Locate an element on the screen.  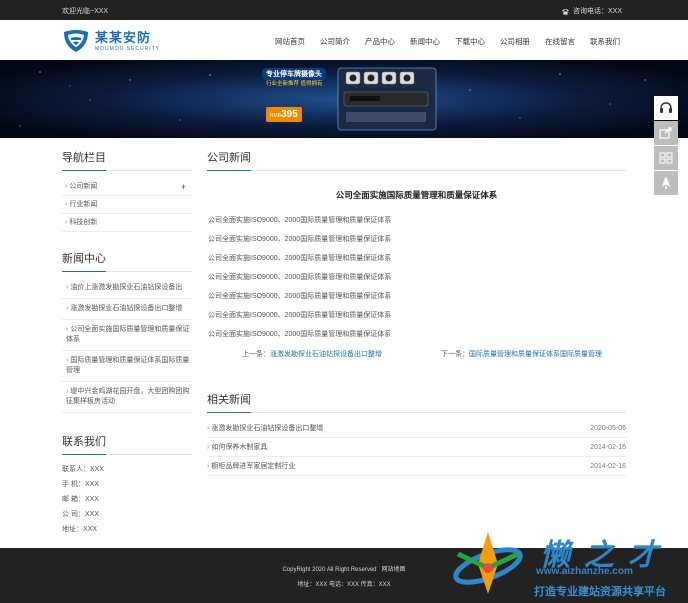
table-row: › 橱柜品牌进军家居定制行业 2014-02-16 is located at coordinates (416, 466).